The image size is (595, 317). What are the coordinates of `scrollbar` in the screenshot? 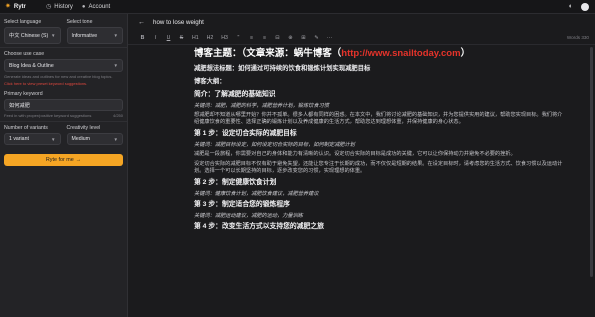 It's located at (591, 162).